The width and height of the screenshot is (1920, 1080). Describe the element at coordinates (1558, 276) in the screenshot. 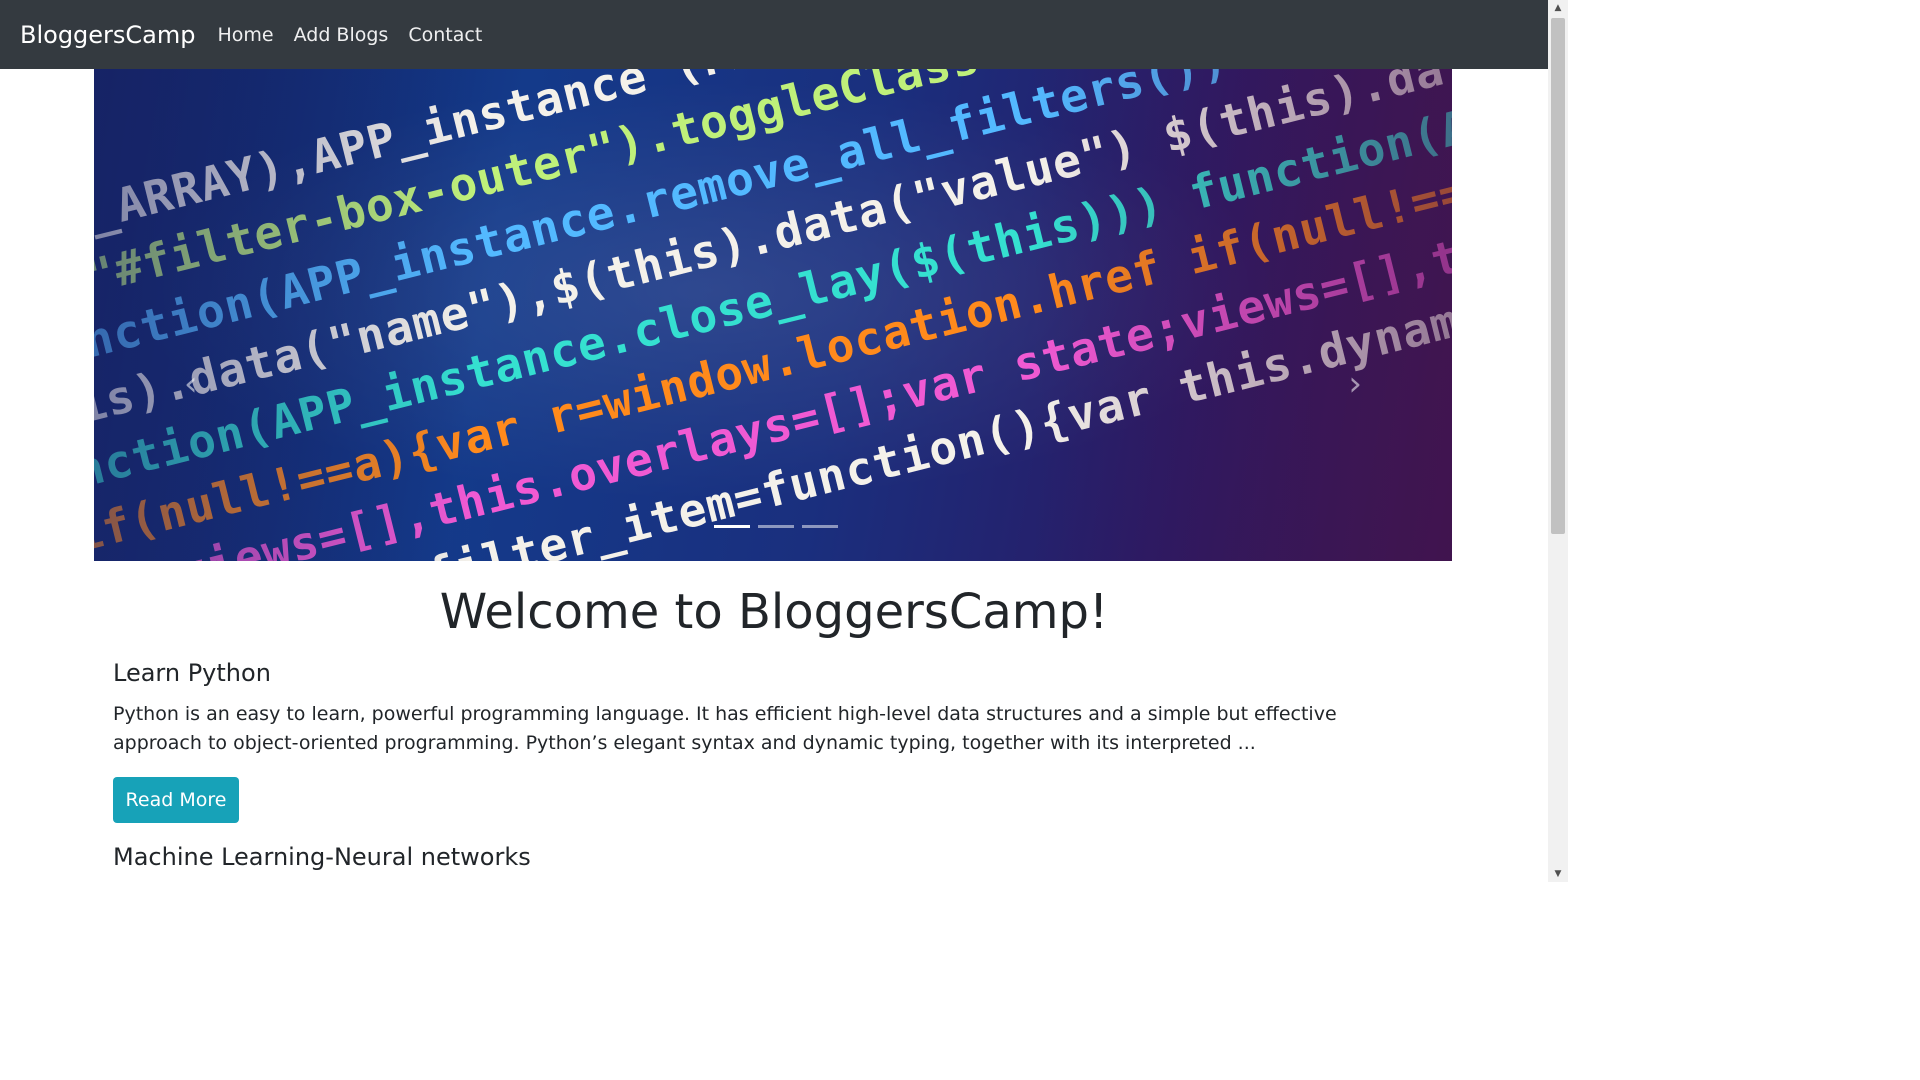

I see `scrollbar-thumb` at that location.